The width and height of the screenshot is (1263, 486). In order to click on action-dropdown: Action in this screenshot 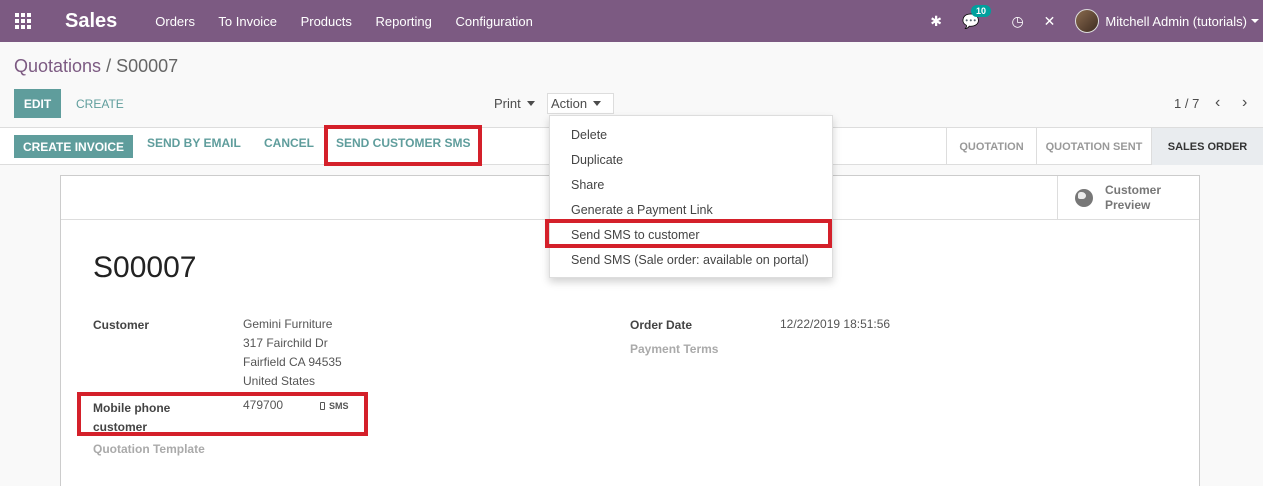, I will do `click(581, 103)`.